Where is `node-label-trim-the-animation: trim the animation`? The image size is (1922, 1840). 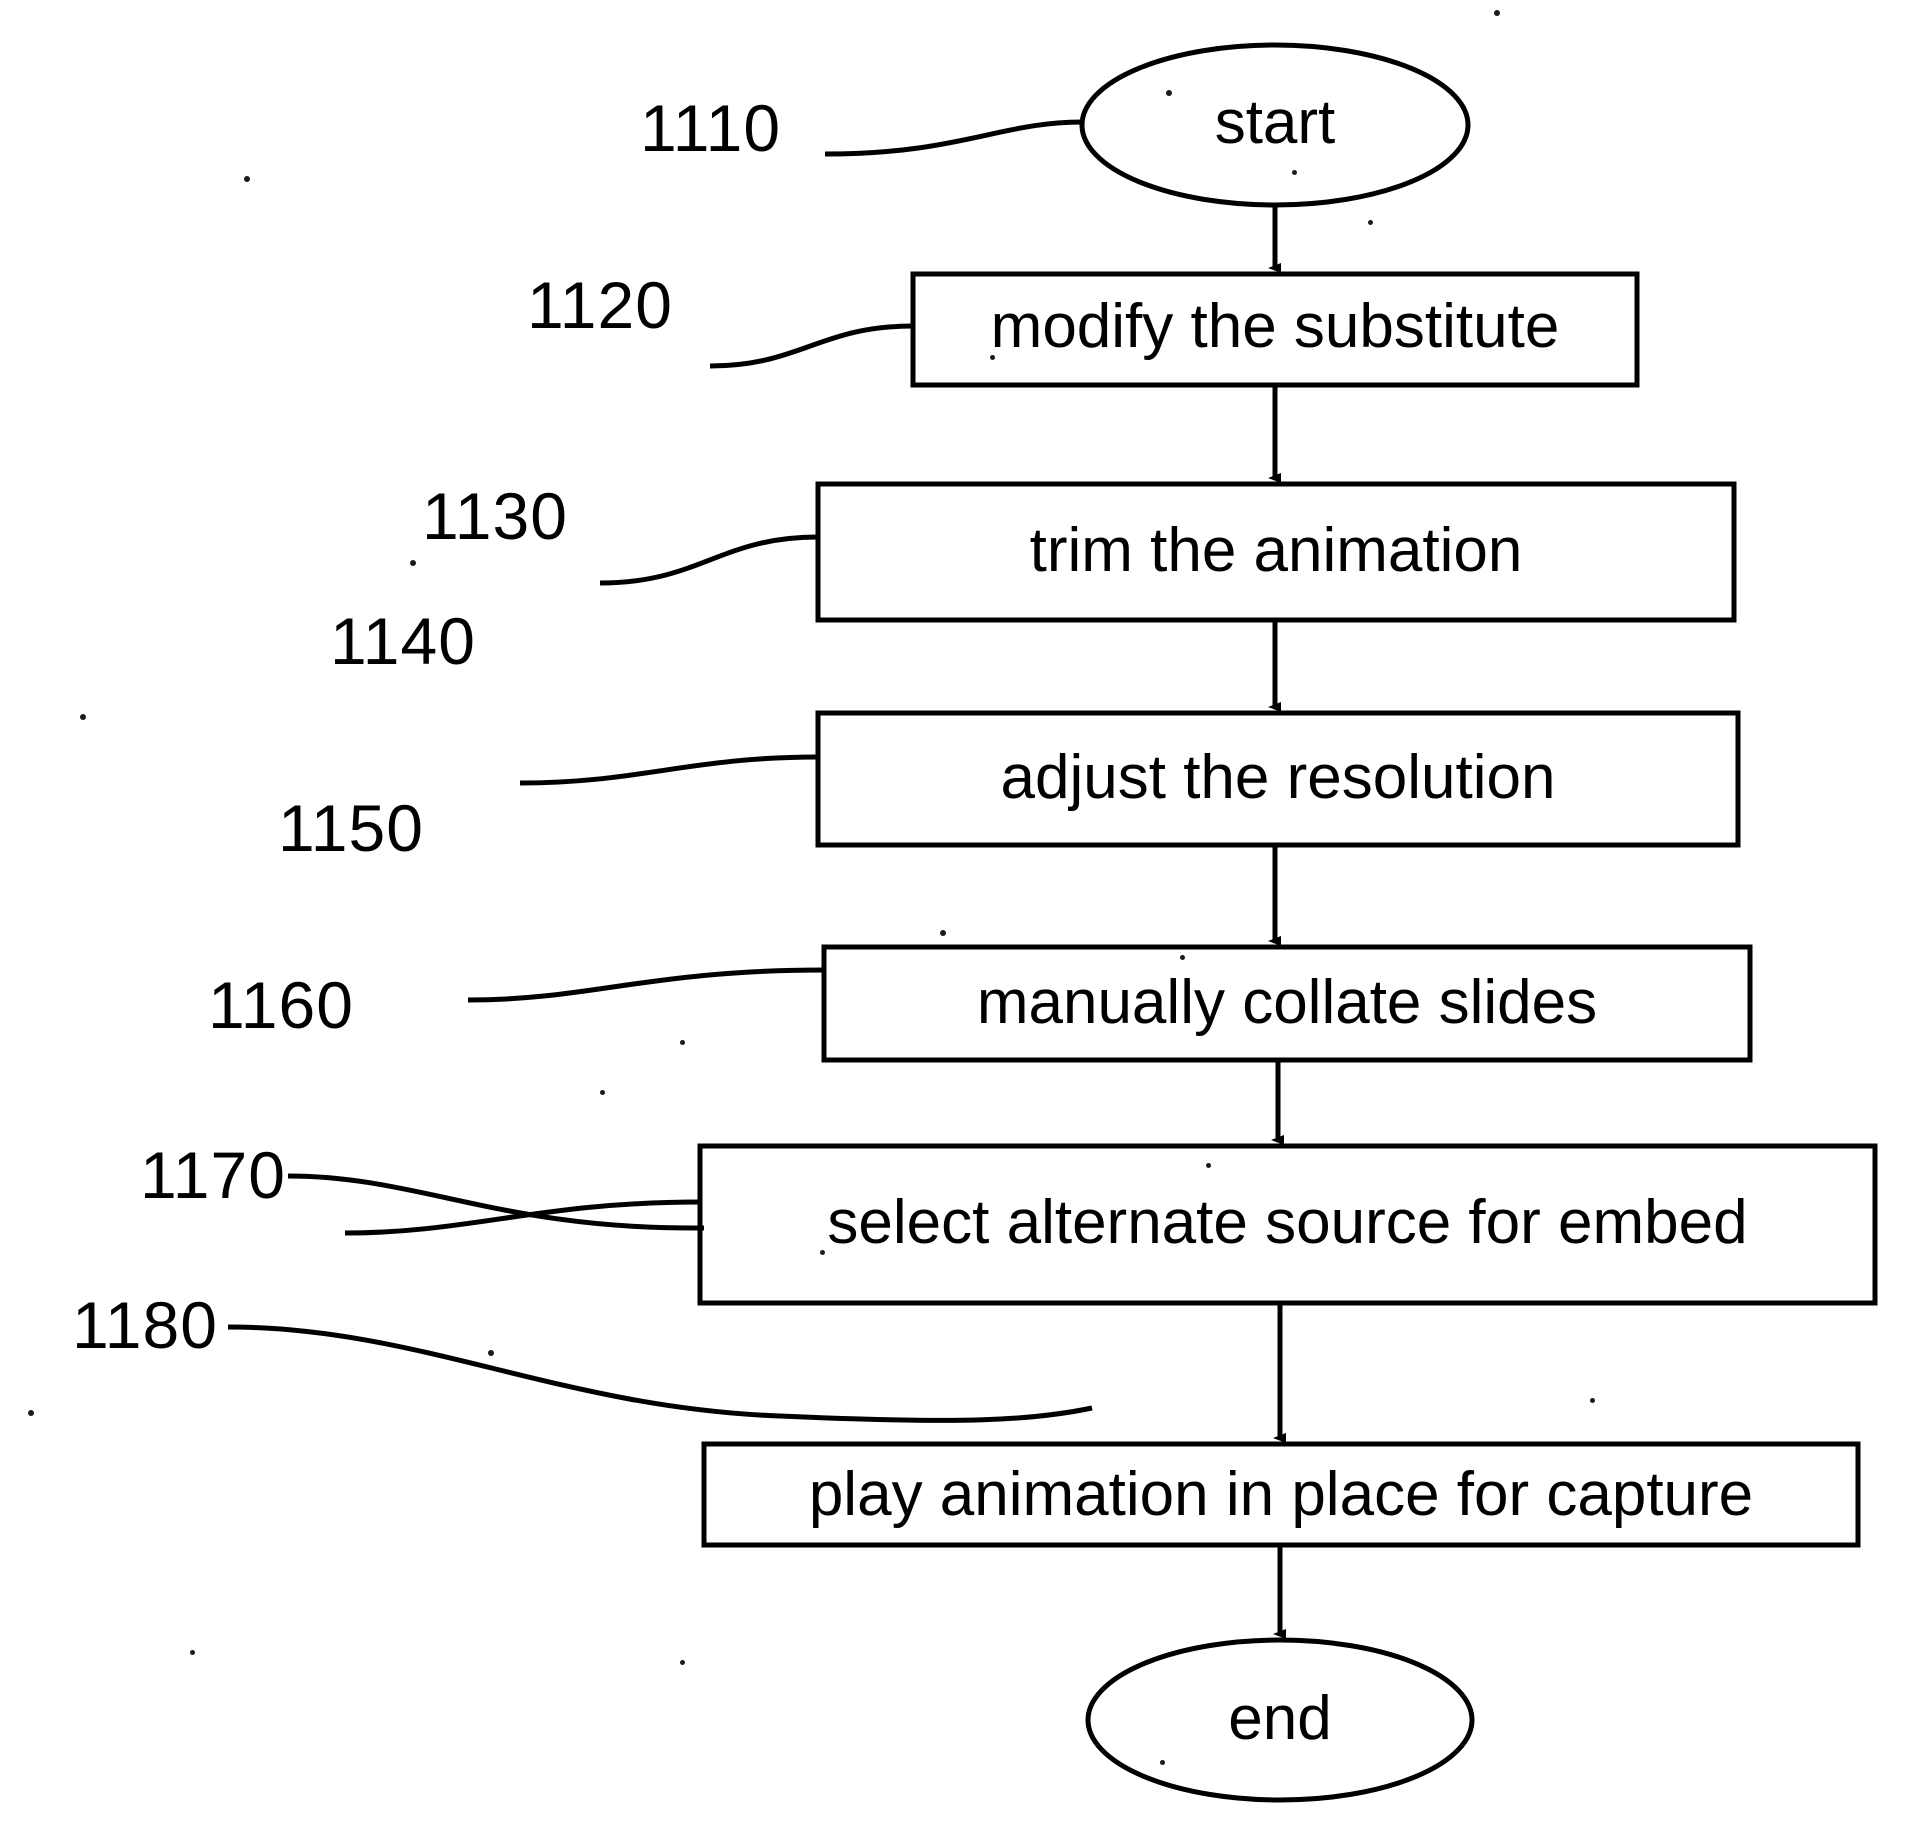
node-label-trim-the-animation: trim the animation is located at coordinates (1276, 550).